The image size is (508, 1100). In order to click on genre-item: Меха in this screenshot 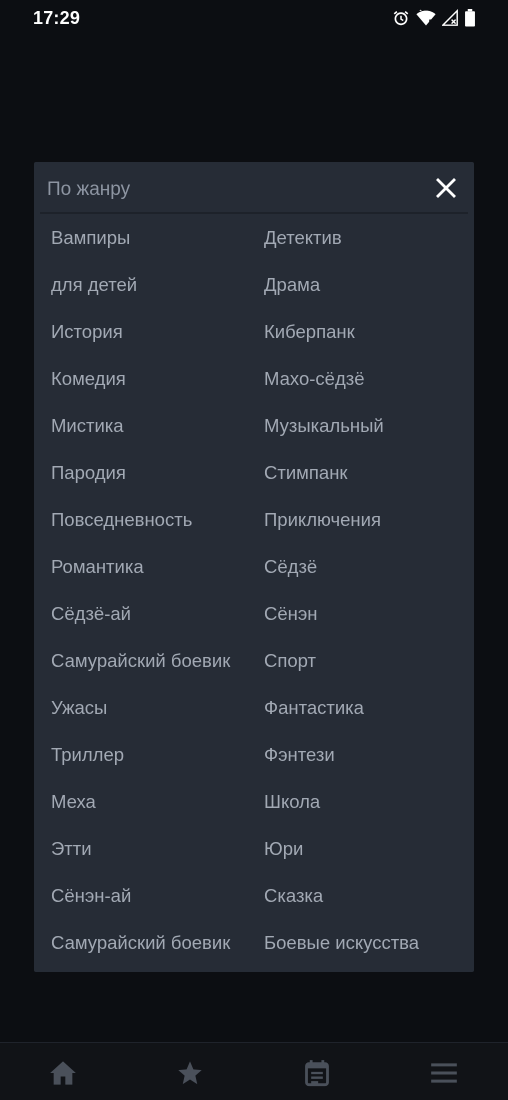, I will do `click(157, 801)`.